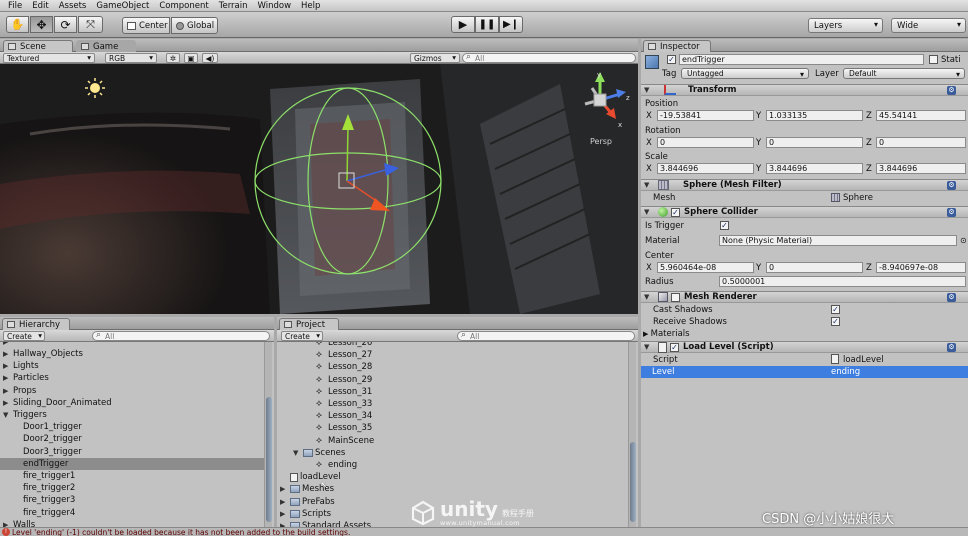 The image size is (968, 536). I want to click on center-x-field: 5.960464e-08, so click(705, 267).